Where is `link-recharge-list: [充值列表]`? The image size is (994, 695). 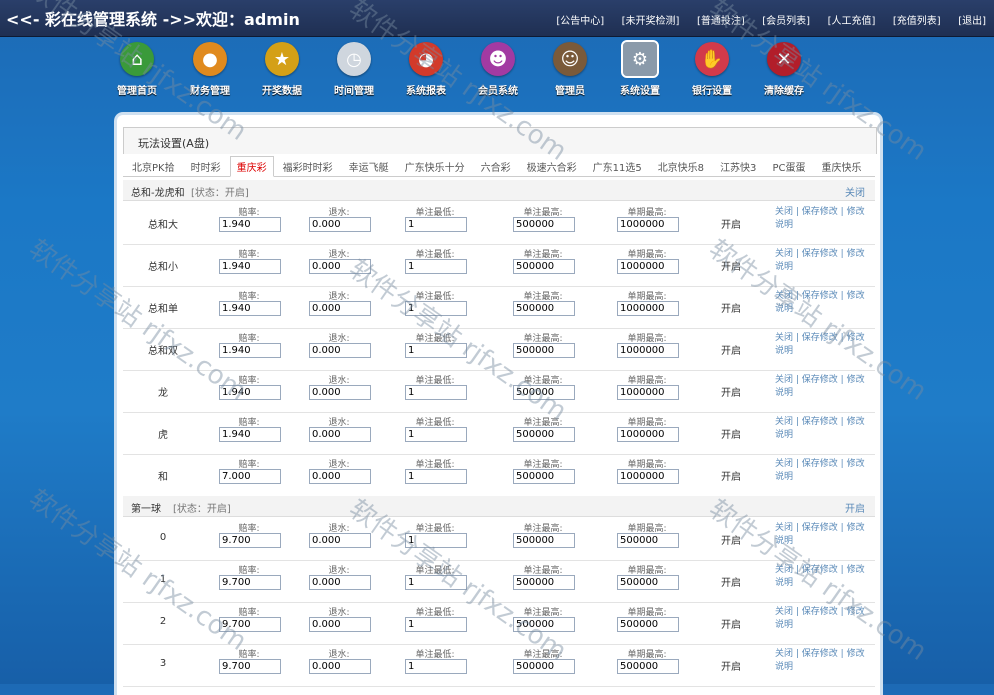
link-recharge-list: [充值列表] is located at coordinates (917, 21).